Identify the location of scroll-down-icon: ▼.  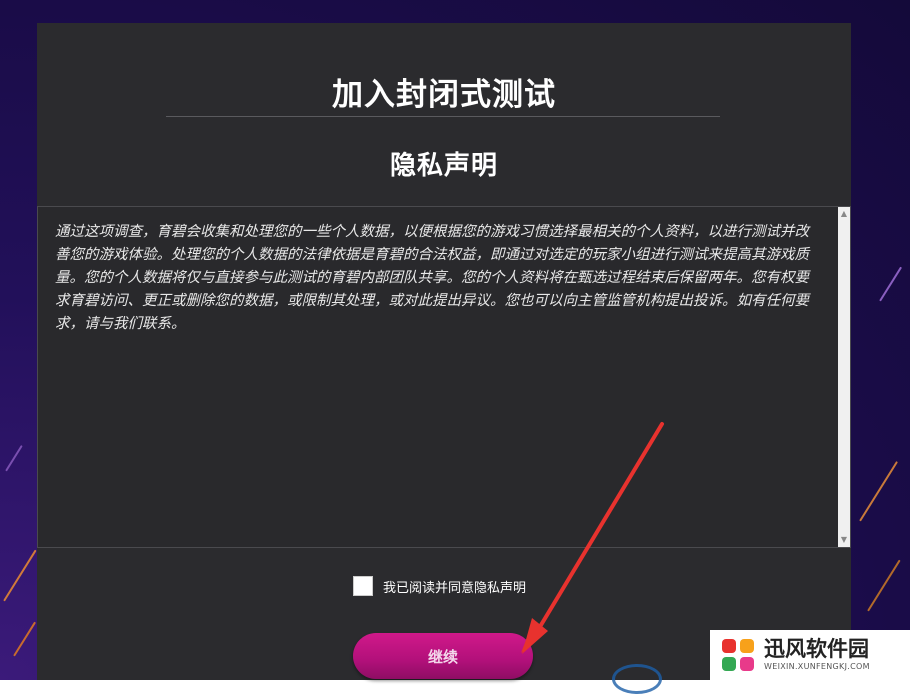
(844, 540).